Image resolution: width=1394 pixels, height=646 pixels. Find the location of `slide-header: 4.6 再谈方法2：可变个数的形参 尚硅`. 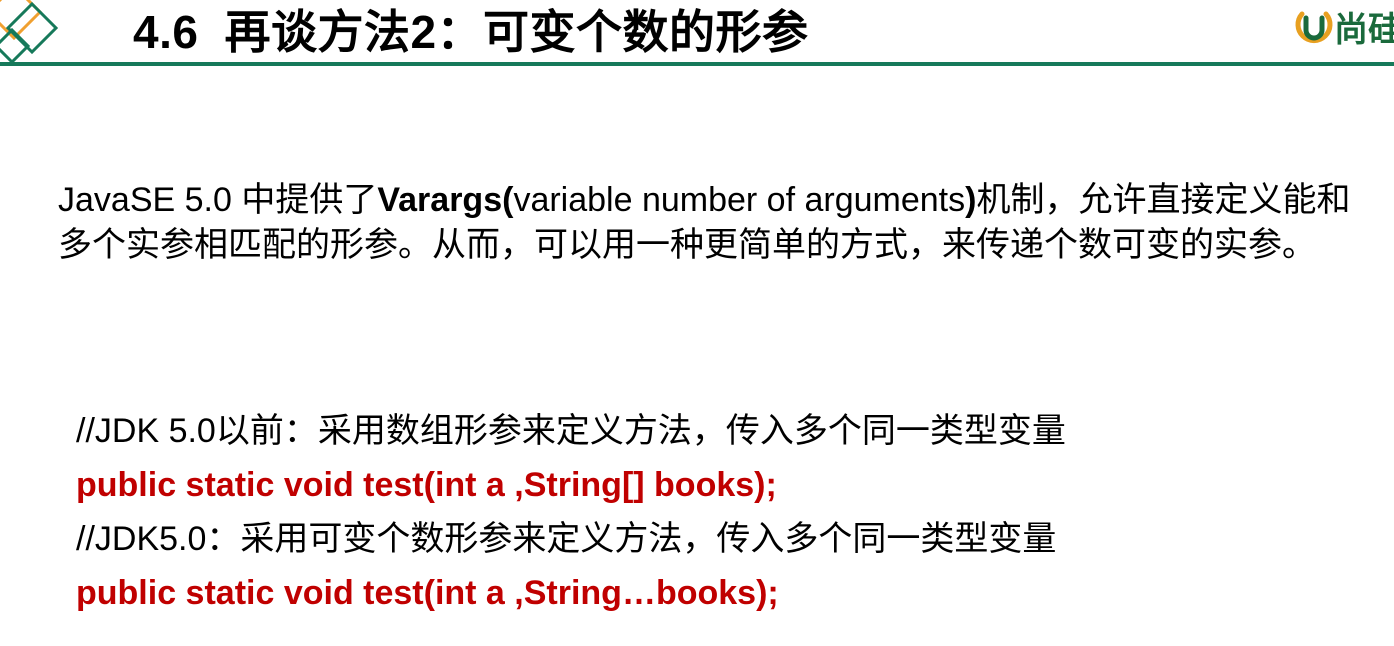

slide-header: 4.6 再谈方法2：可变个数的形参 尚硅 is located at coordinates (697, 34).